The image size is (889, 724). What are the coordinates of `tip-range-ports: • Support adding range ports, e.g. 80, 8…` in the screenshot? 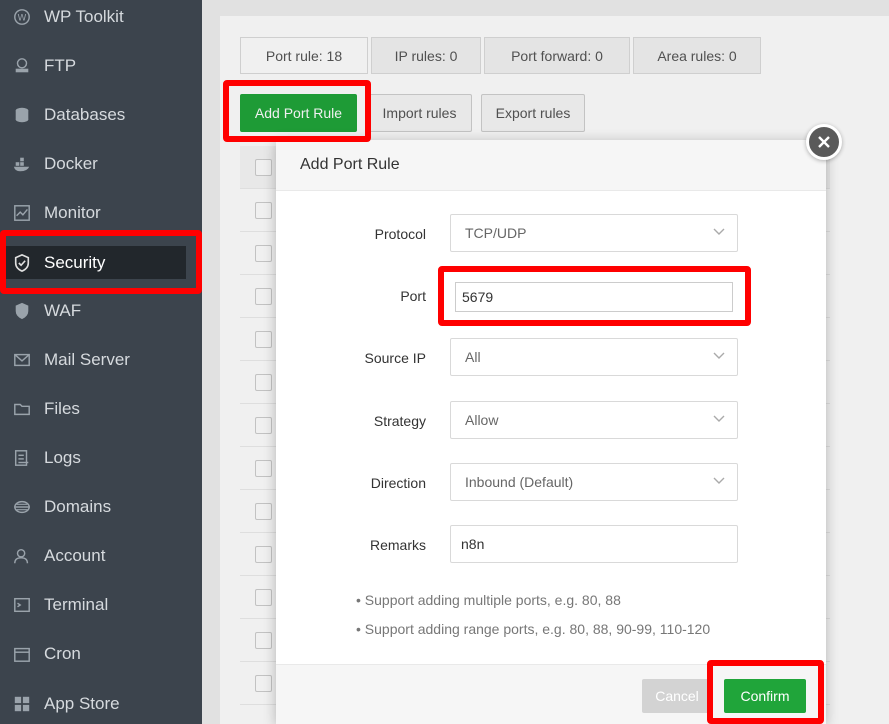 It's located at (533, 629).